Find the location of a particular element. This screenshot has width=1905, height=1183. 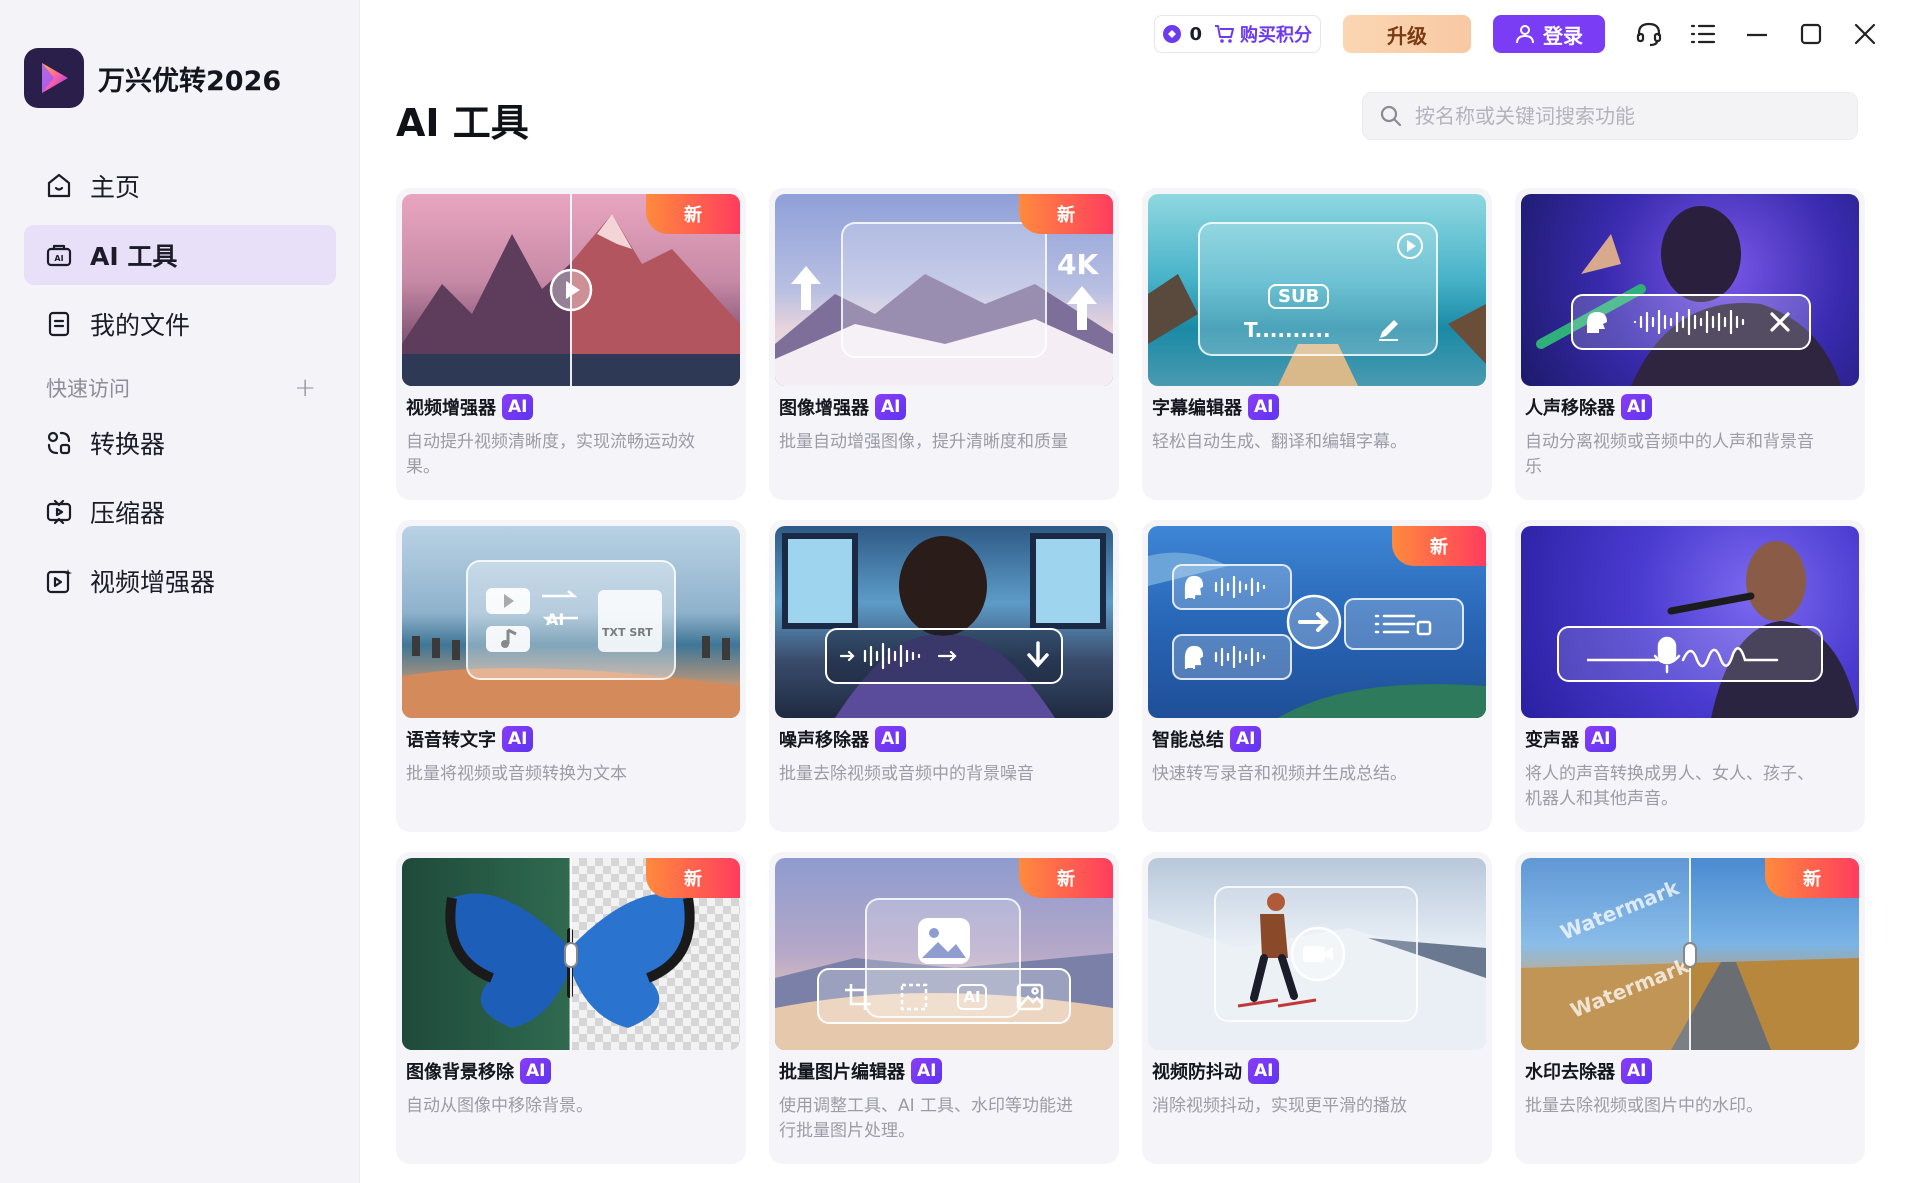

watermark-overlay: Watermark Watermark is located at coordinates (1605, 954).